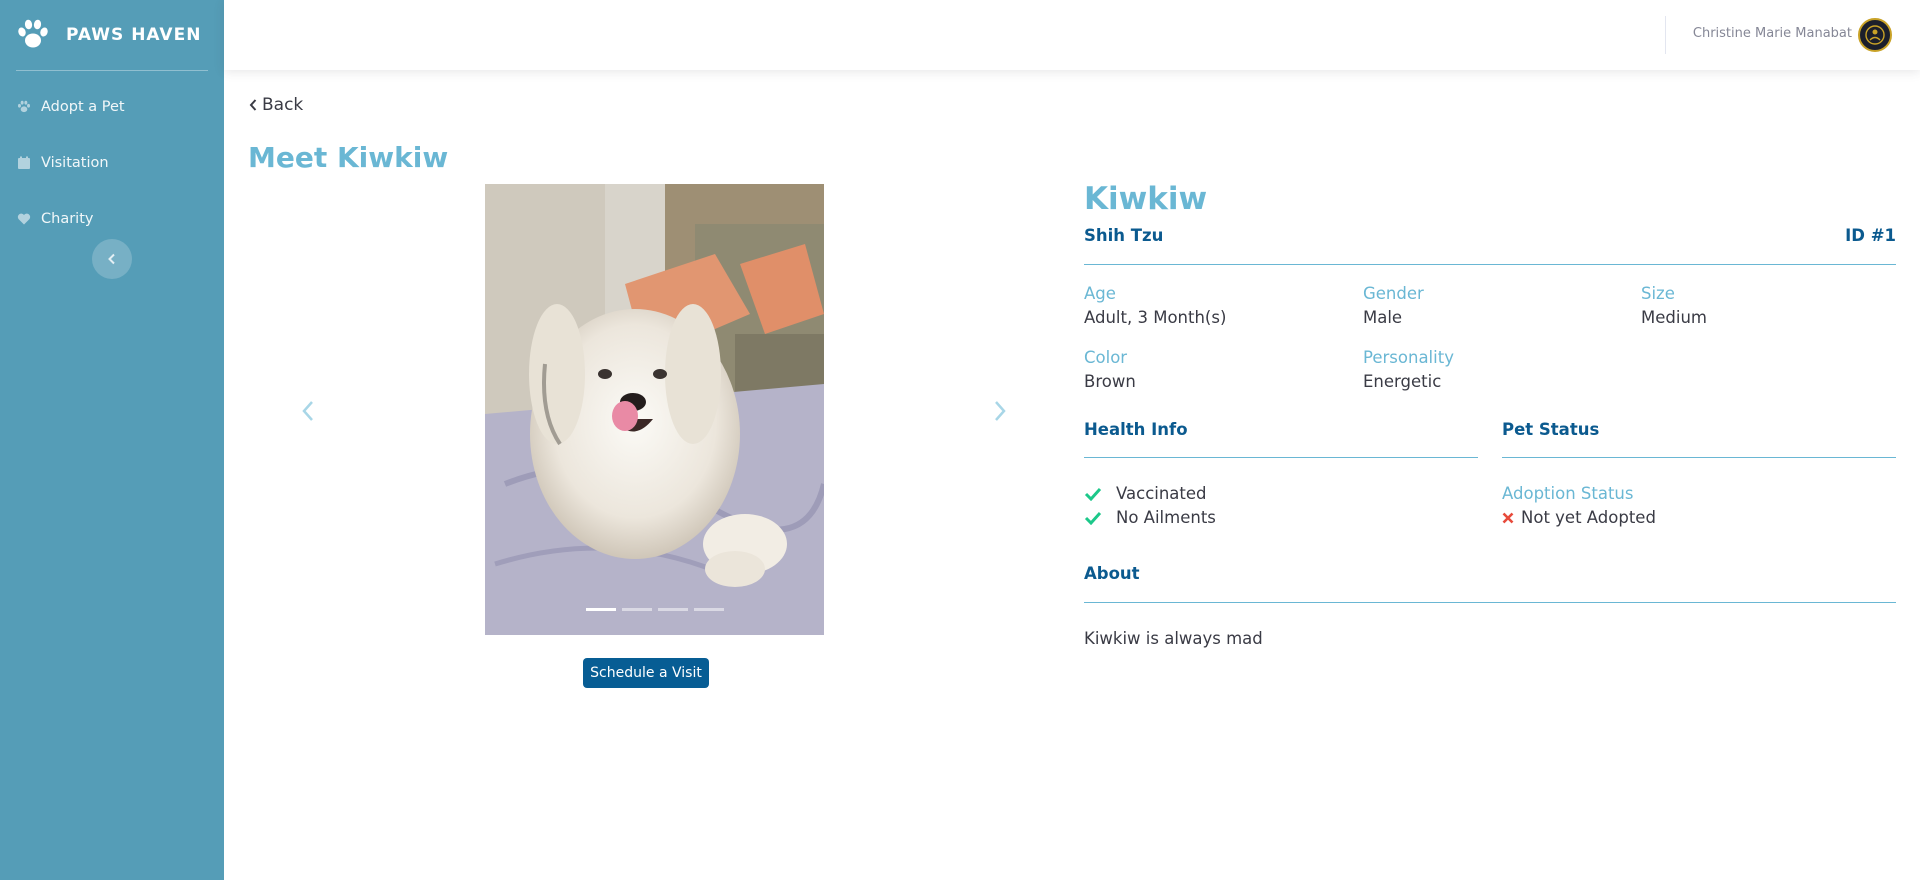 Image resolution: width=1920 pixels, height=880 pixels. I want to click on sidebar-item-adopt-a-pet: Adopt a Pet, so click(112, 107).